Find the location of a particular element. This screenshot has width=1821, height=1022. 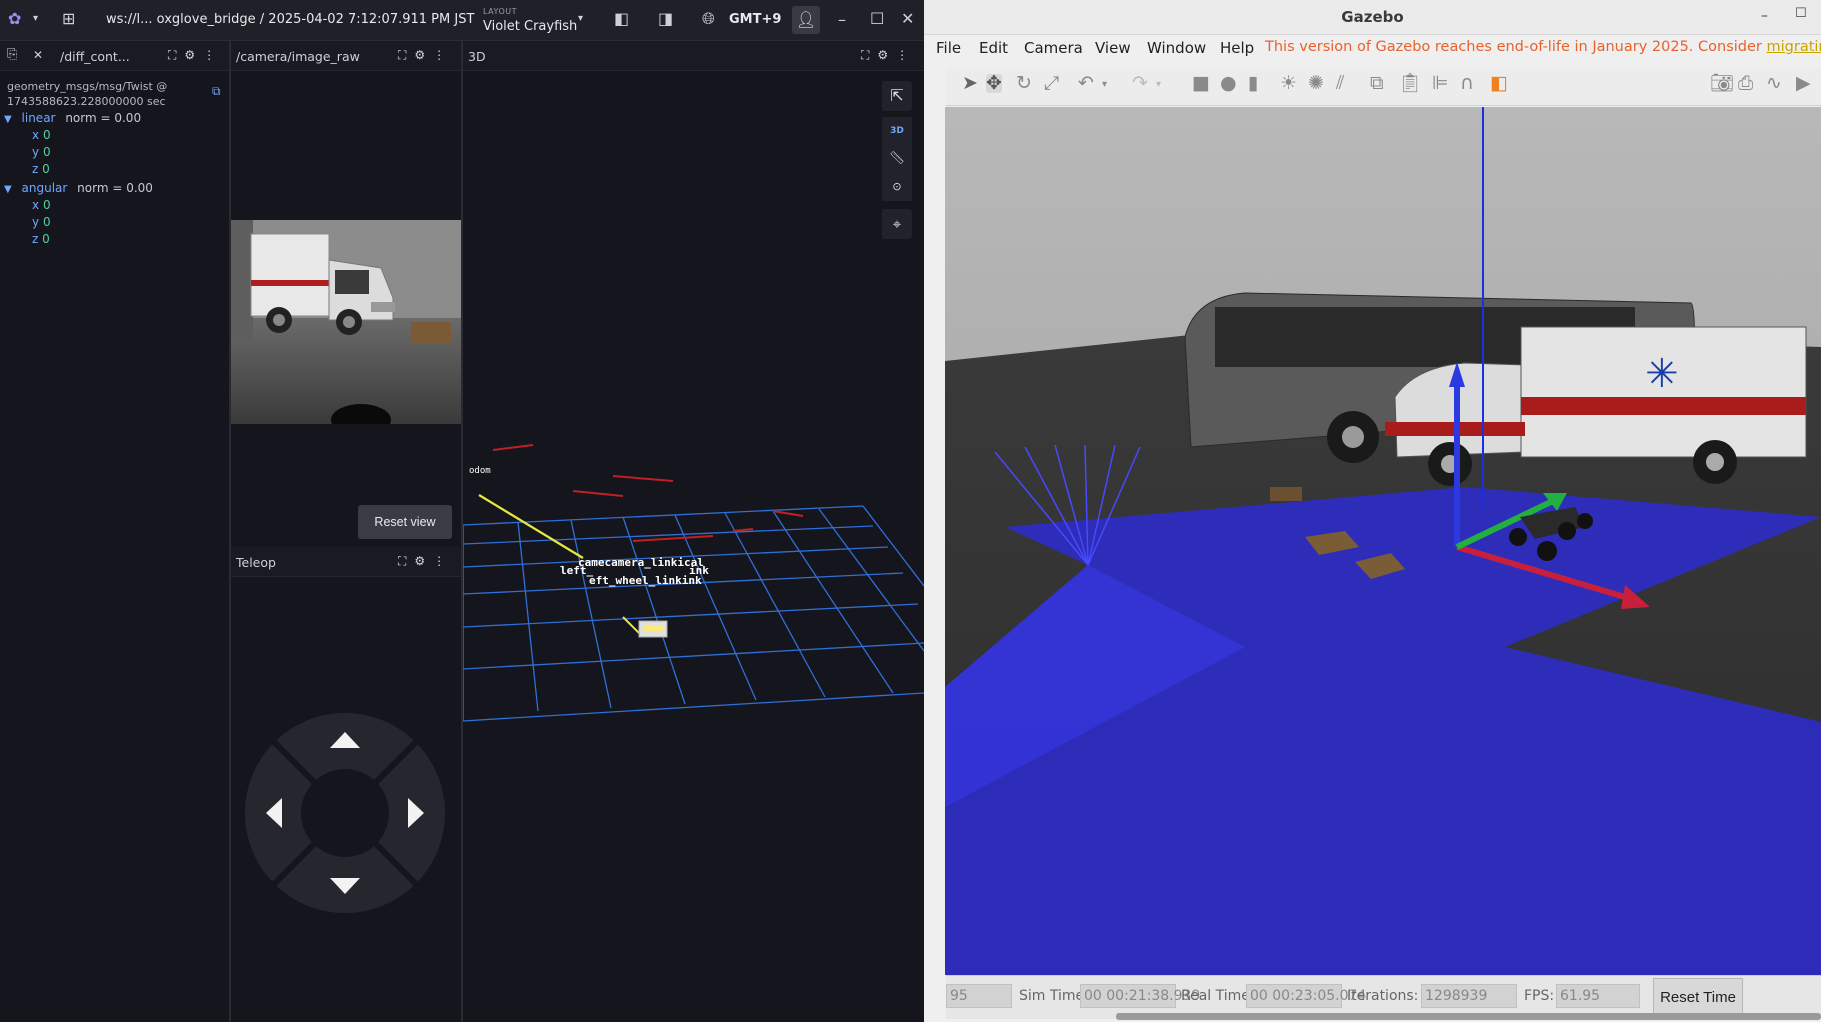

add-panel-icon: ⊞ is located at coordinates (68, 19).